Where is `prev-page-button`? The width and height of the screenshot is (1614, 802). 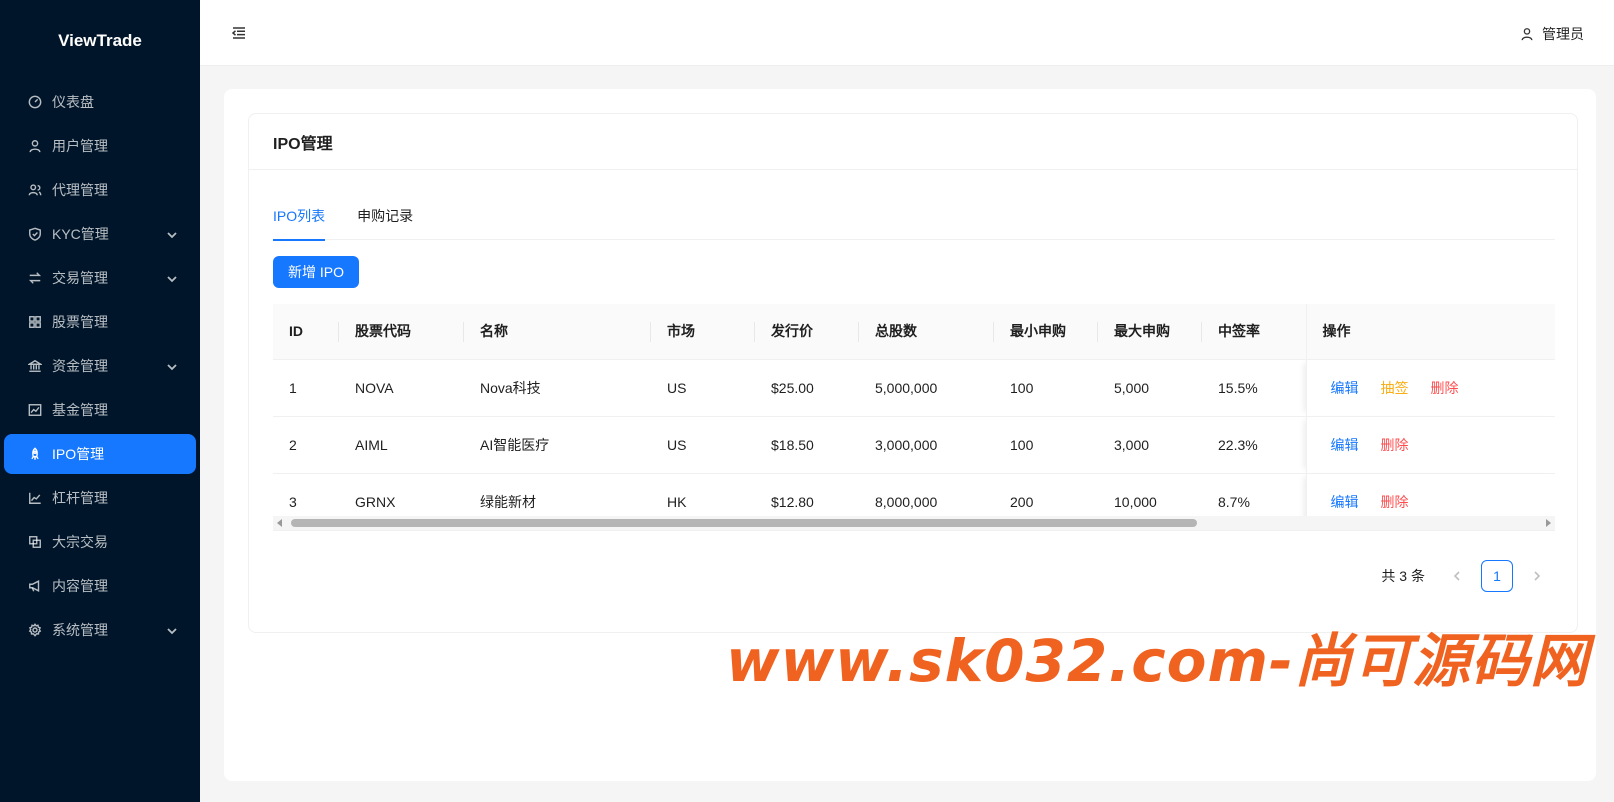
prev-page-button is located at coordinates (1457, 576).